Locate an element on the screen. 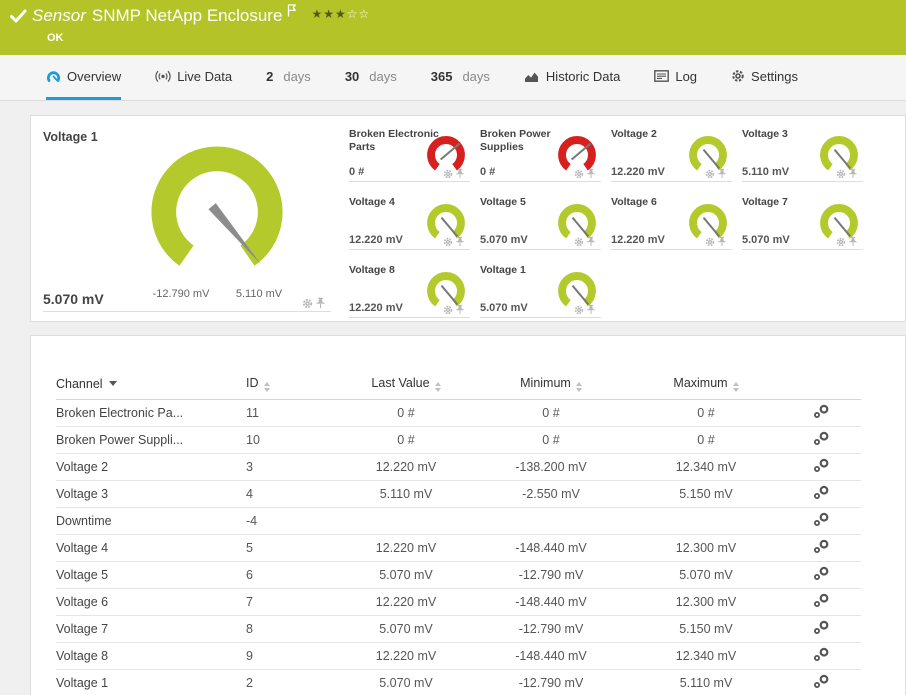  tab-live-data: Live Data is located at coordinates (193, 77).